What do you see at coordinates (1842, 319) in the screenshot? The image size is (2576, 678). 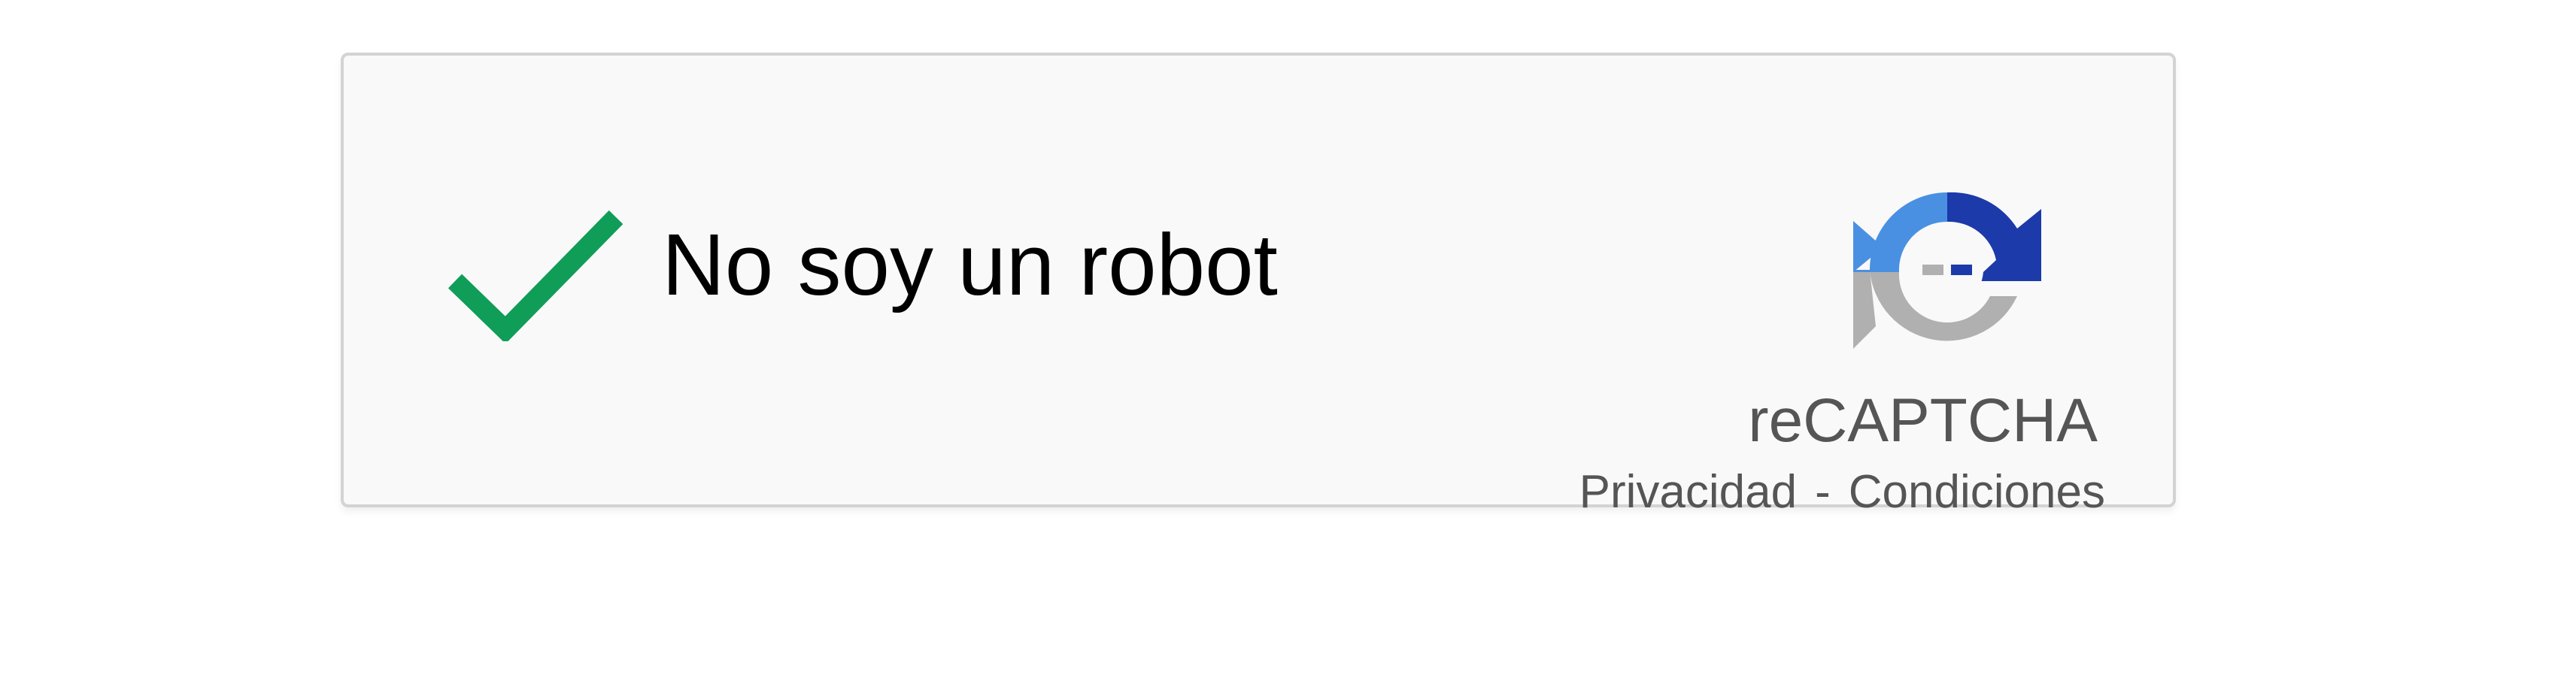 I see `recaptcha-branding: reCAPTCHA Privacidad - Condiciones` at bounding box center [1842, 319].